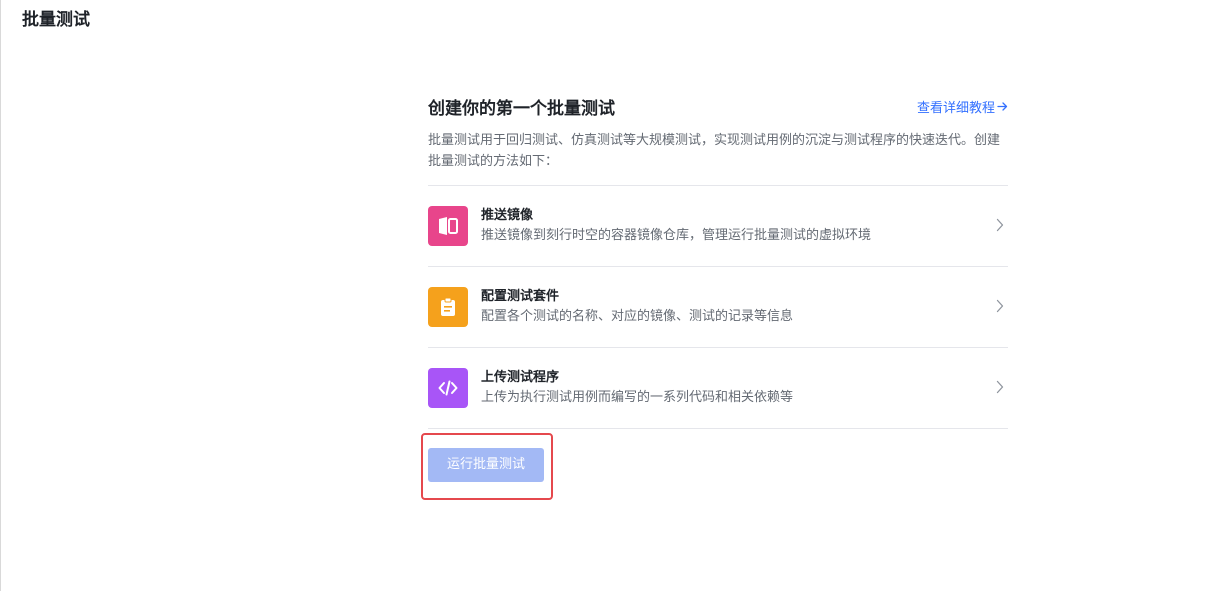 The image size is (1213, 591). I want to click on panel-title: 创建你的第一个批量测试, so click(521, 109).